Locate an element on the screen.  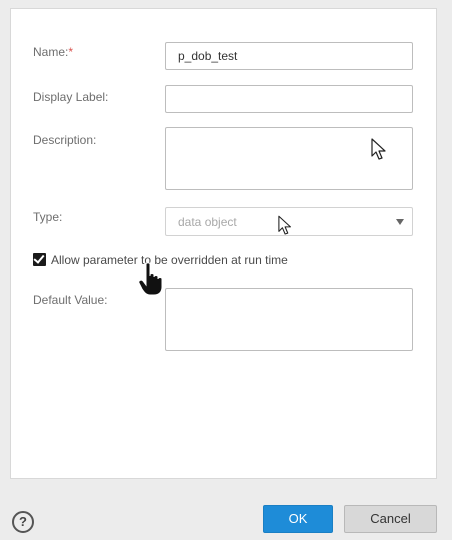
display-label-input is located at coordinates (289, 99).